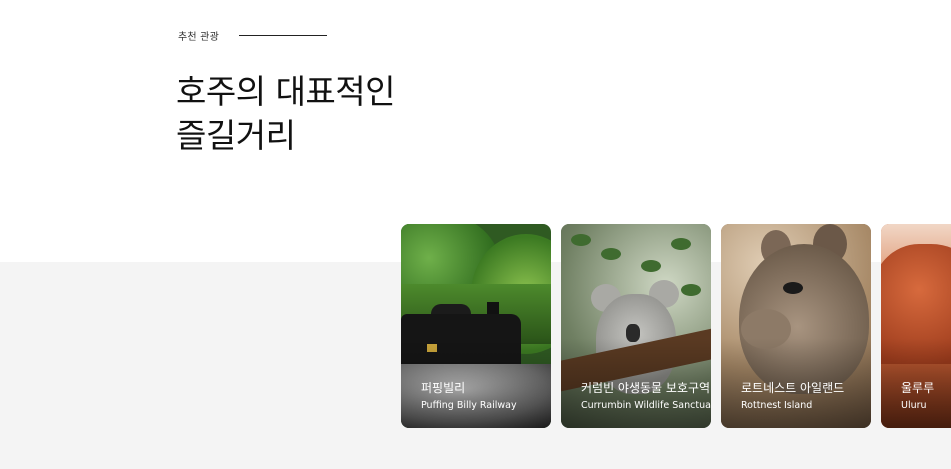  Describe the element at coordinates (476, 326) in the screenshot. I see `attraction-card-puffing-billy: 퍼핑빌리 Puffing Billy Railway` at that location.